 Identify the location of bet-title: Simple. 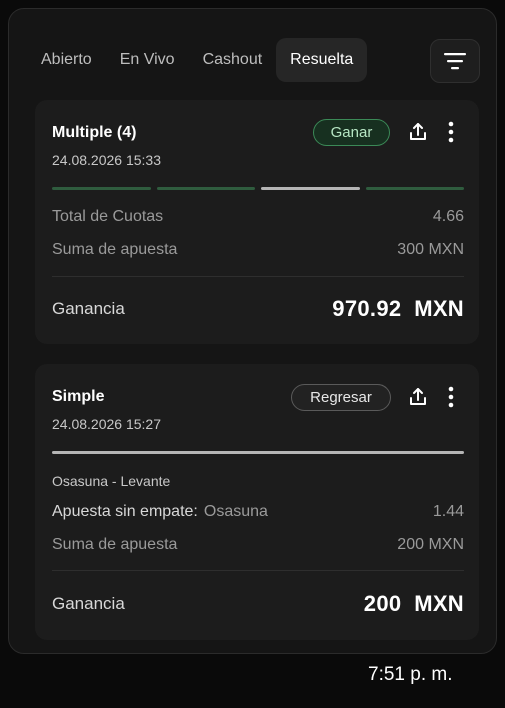
(78, 396).